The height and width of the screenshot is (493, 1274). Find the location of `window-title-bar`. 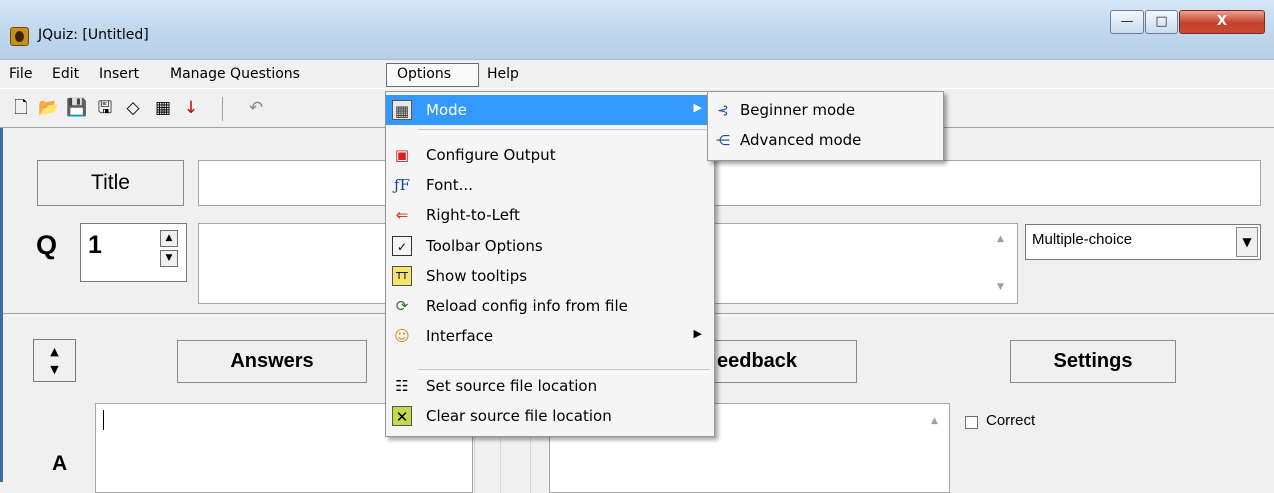

window-title-bar is located at coordinates (637, 30).